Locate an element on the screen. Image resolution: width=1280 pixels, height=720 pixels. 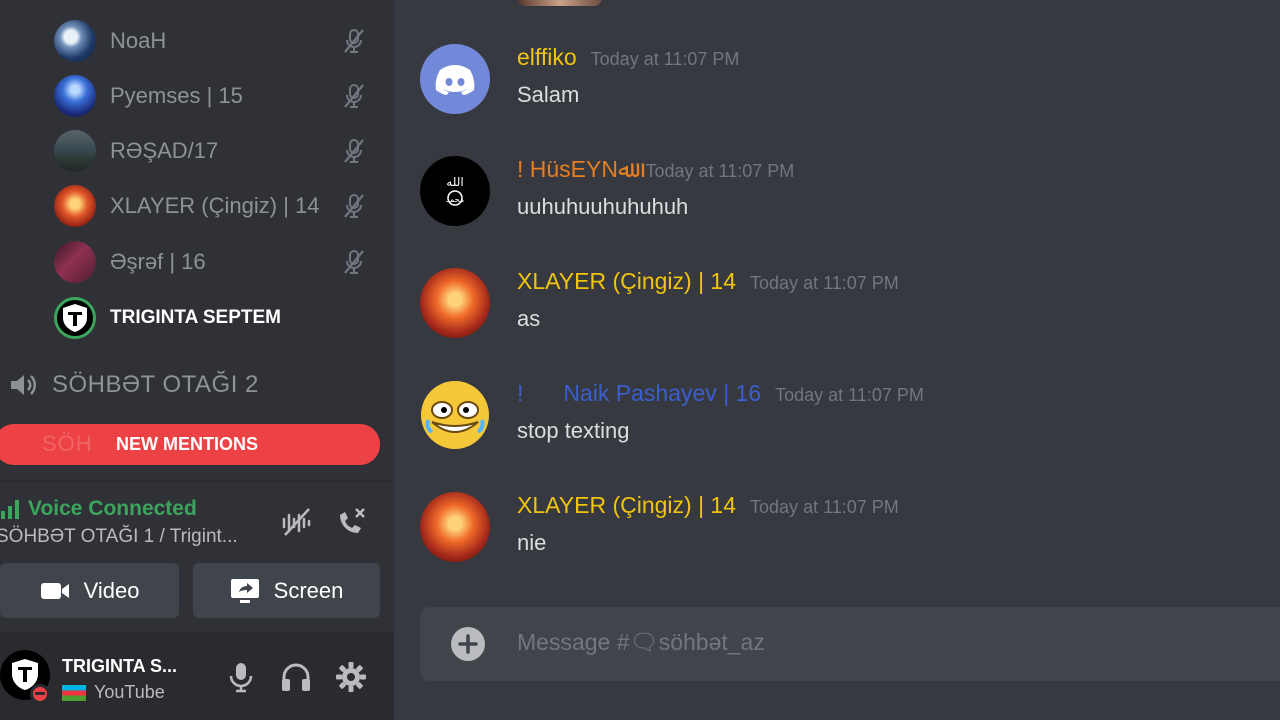
video-button: Video is located at coordinates (89, 590).